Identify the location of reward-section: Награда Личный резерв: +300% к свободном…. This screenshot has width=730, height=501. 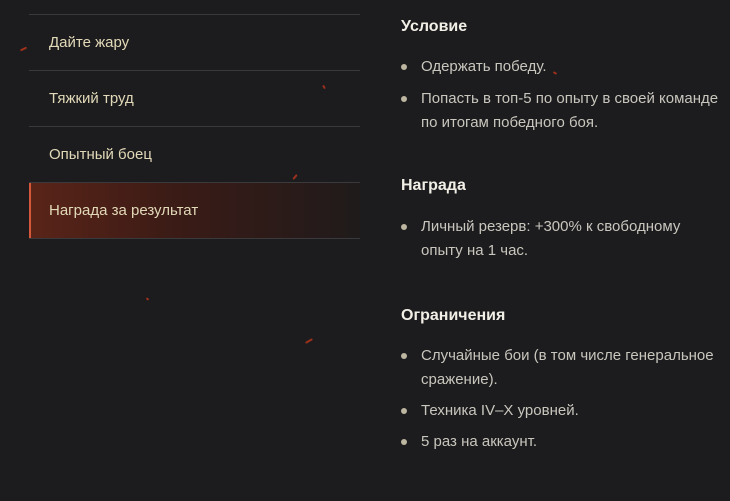
(561, 219).